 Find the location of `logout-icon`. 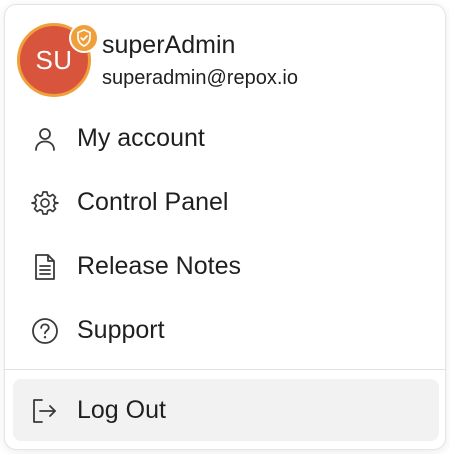

logout-icon is located at coordinates (45, 411).